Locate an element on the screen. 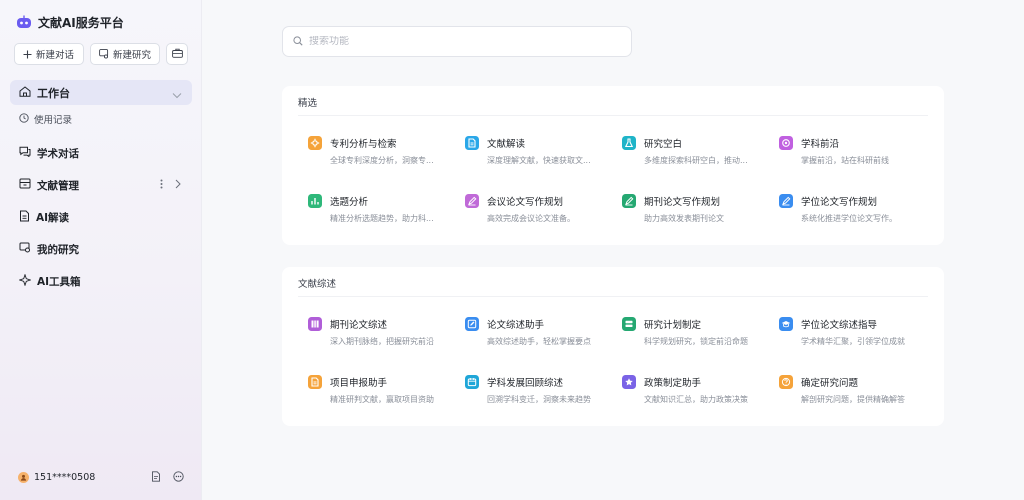  sidebar-item-ai-read: AI解读 is located at coordinates (104, 217).